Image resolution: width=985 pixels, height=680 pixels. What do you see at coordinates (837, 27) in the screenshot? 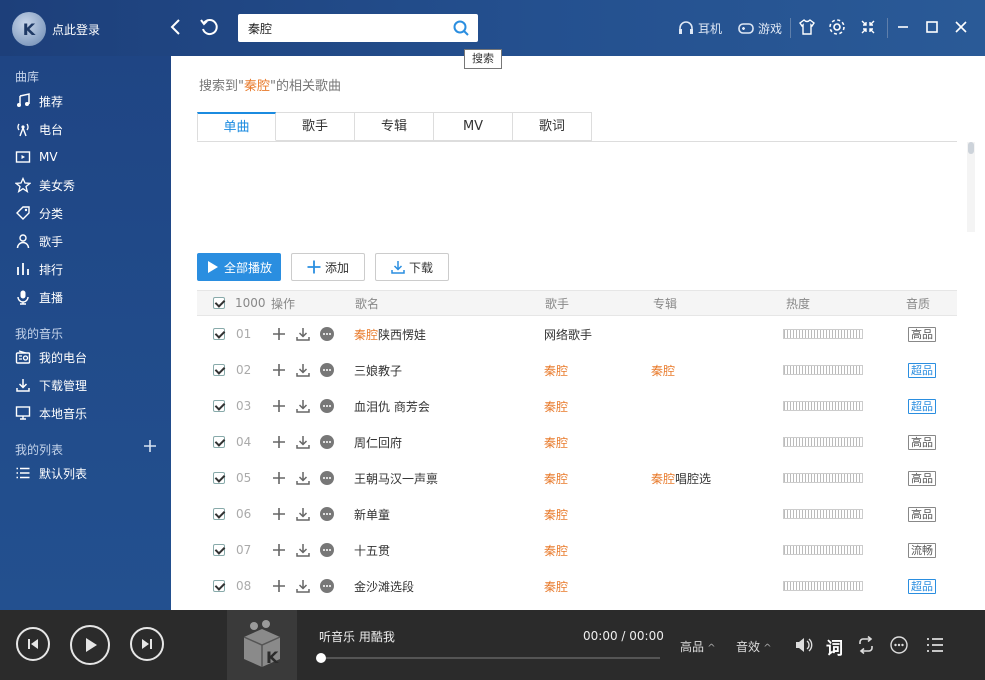
I see `settings-button` at bounding box center [837, 27].